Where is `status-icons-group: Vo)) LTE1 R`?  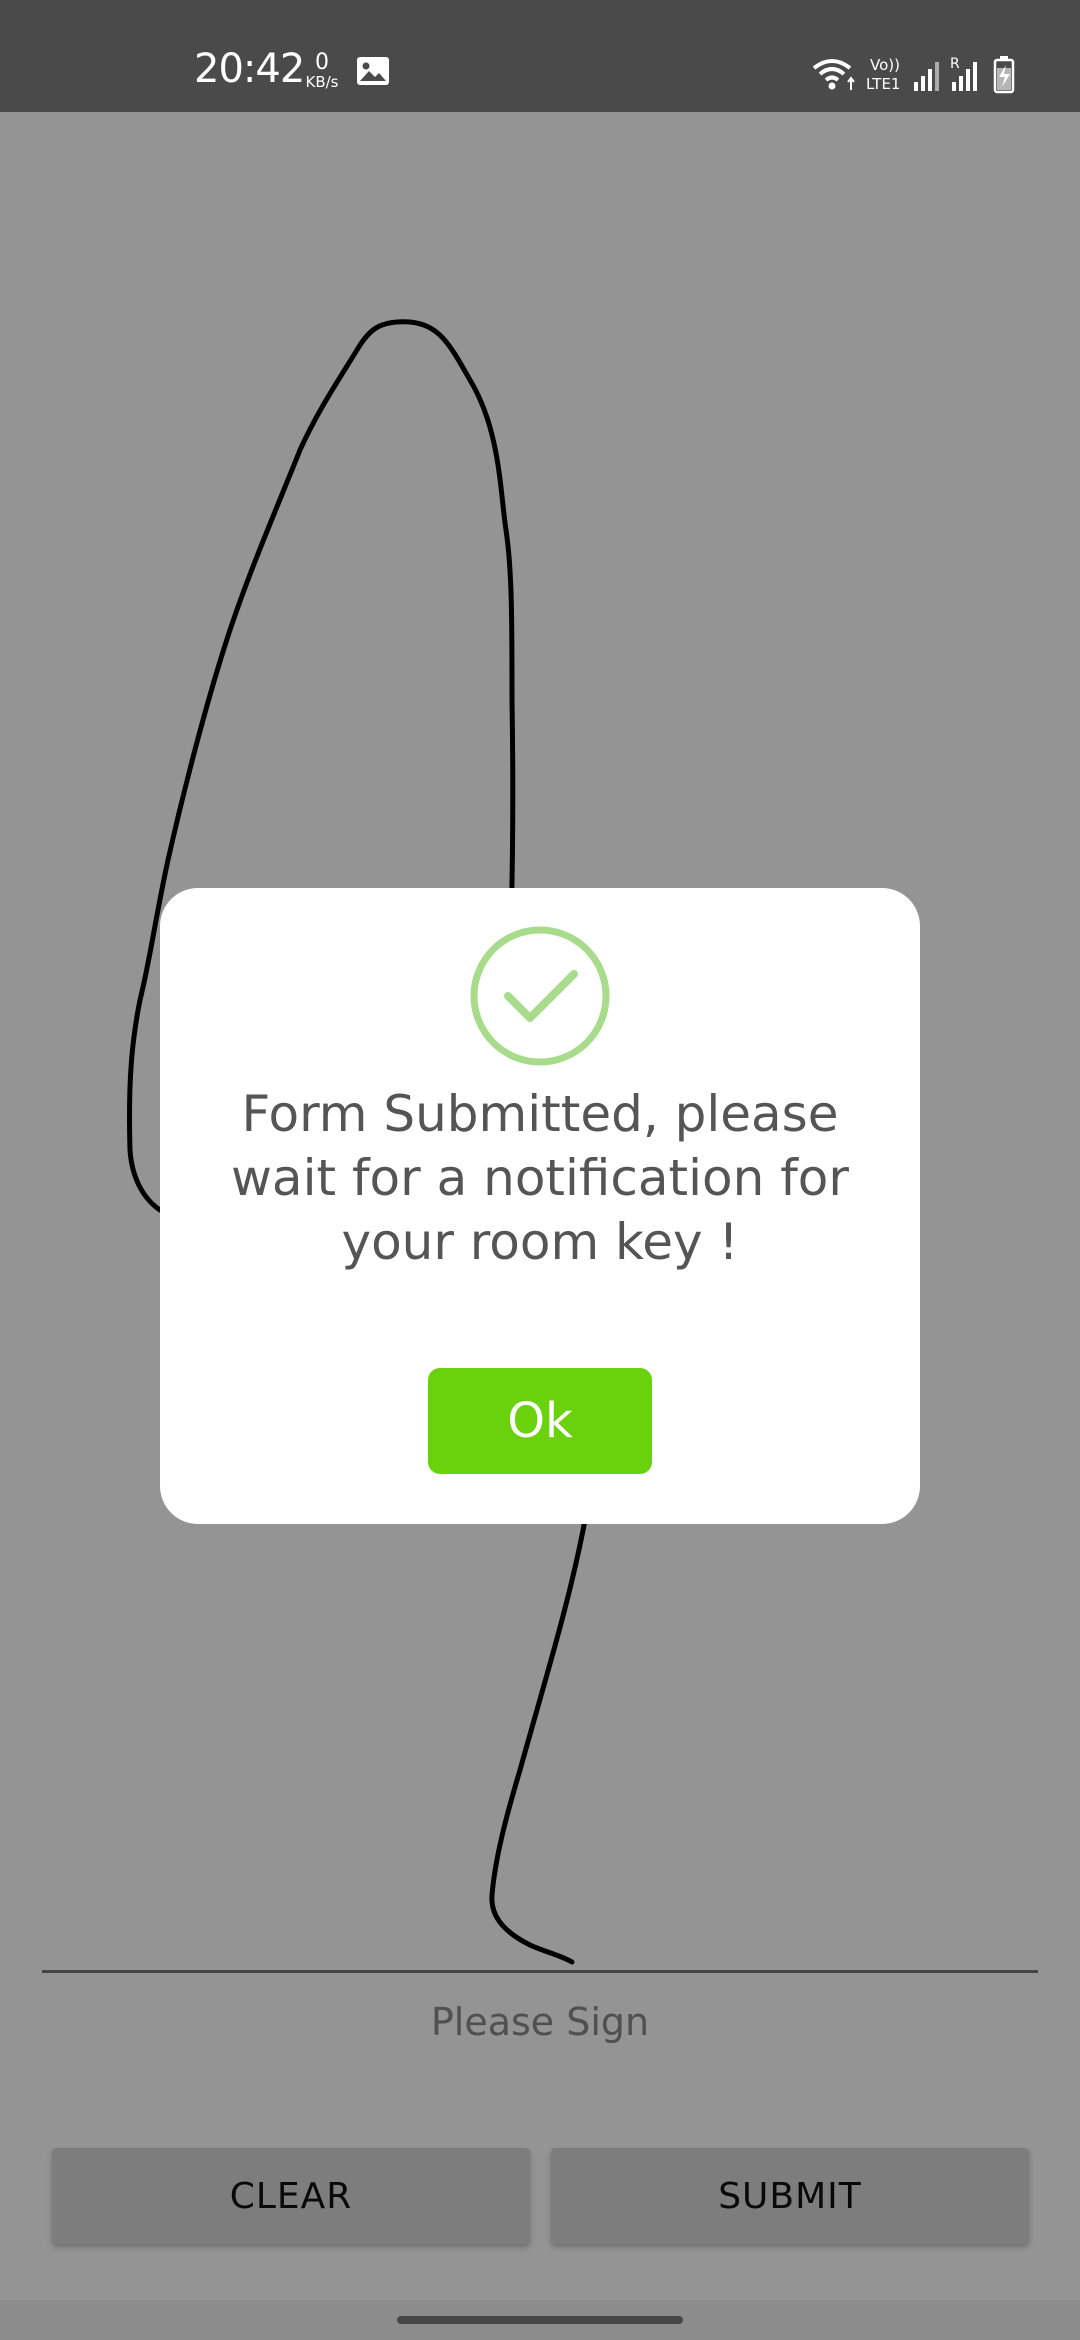
status-icons-group: Vo)) LTE1 R is located at coordinates (913, 75).